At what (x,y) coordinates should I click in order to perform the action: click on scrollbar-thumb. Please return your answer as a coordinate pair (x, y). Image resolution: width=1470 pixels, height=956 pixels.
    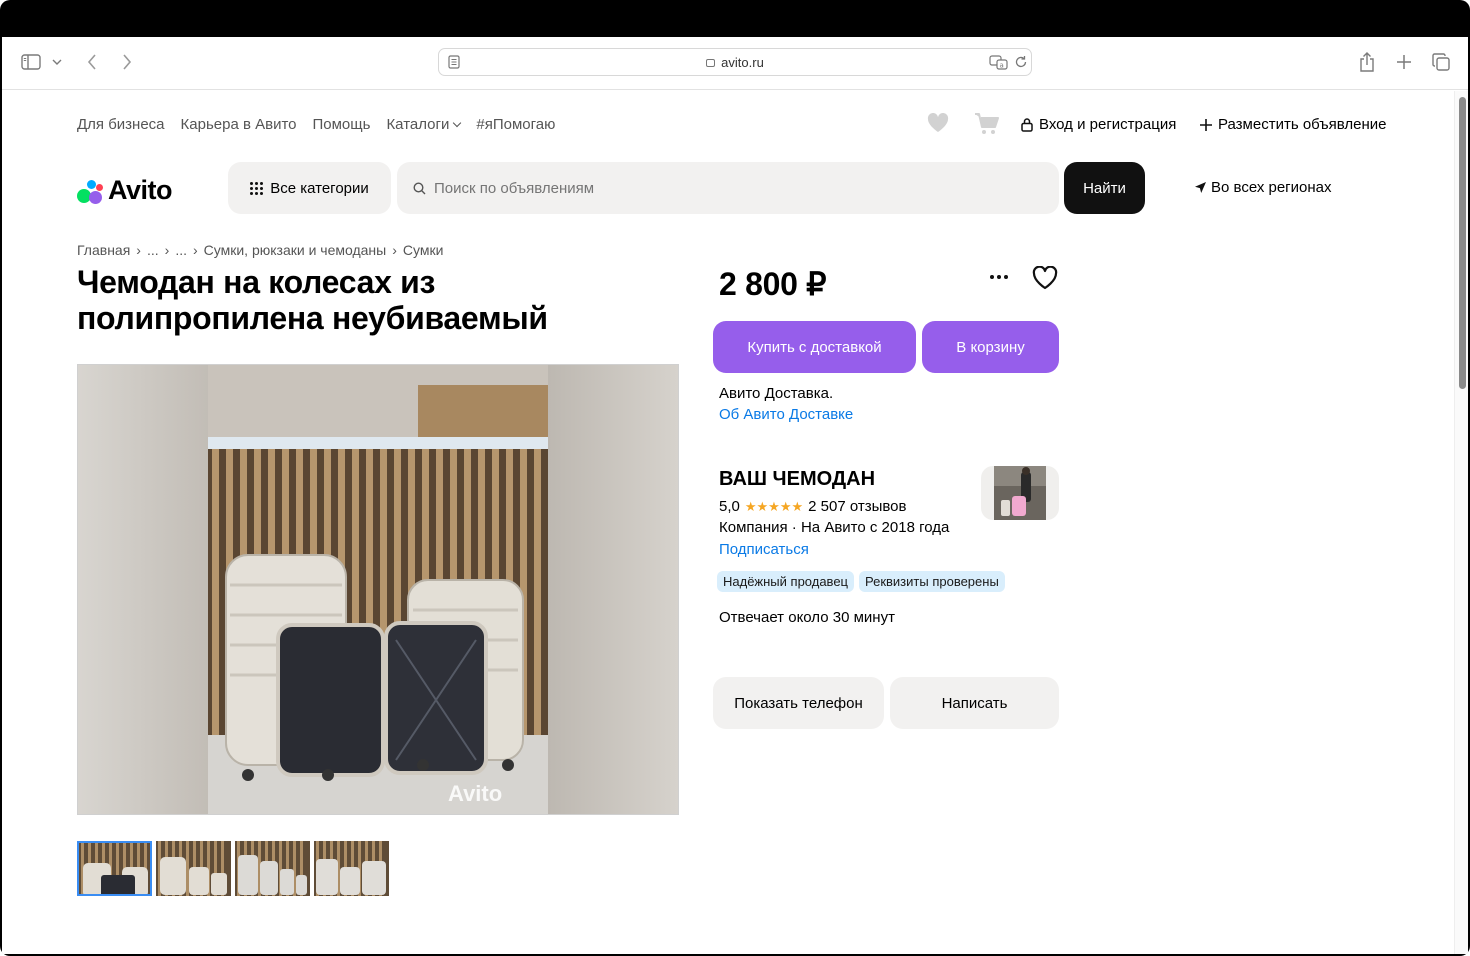
    Looking at the image, I should click on (1462, 243).